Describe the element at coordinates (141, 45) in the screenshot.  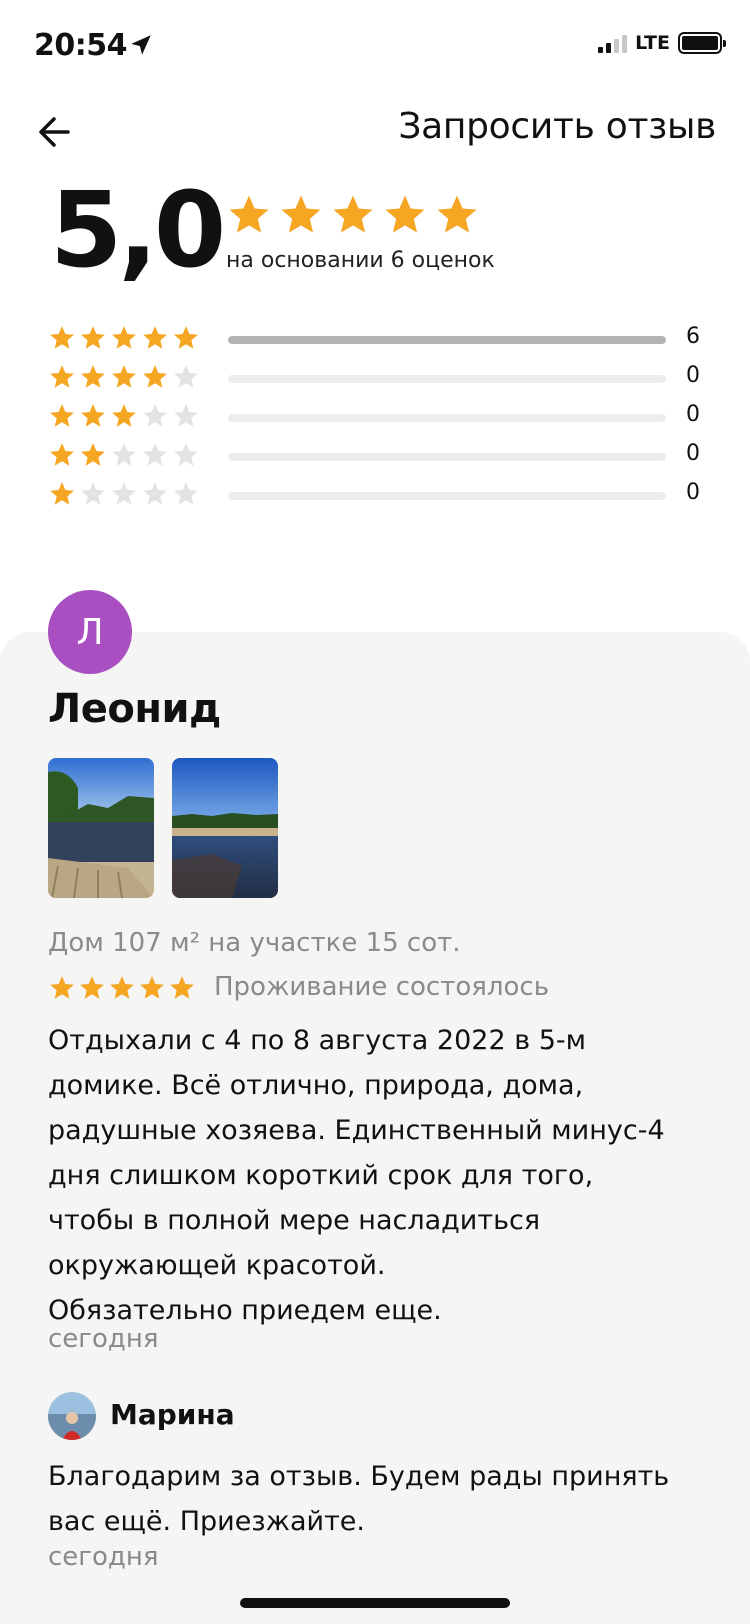
I see `location-arrow-icon` at that location.